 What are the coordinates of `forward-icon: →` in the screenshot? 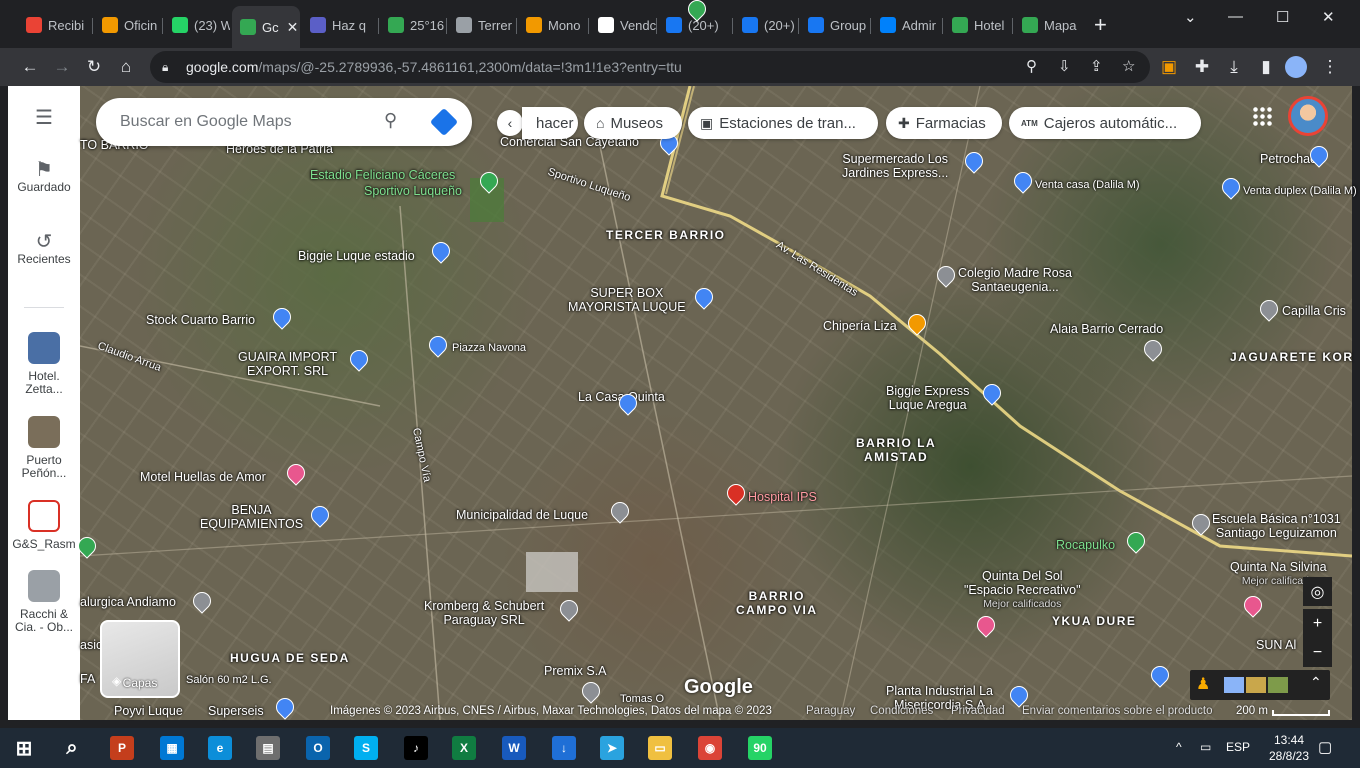 It's located at (62, 67).